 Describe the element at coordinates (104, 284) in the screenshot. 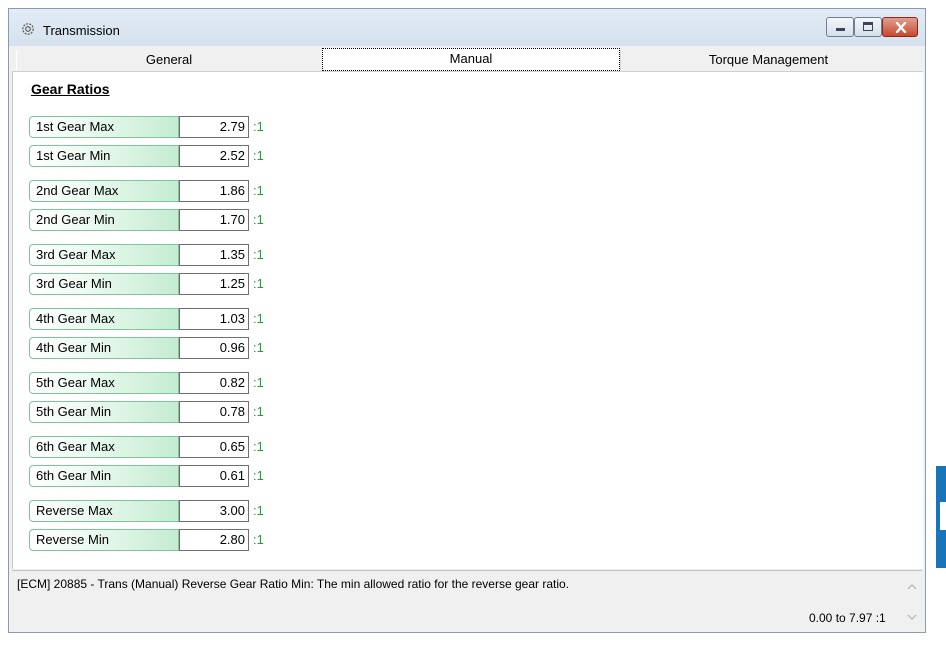

I see `gear-ratio-label: 3rd Gear Min` at that location.